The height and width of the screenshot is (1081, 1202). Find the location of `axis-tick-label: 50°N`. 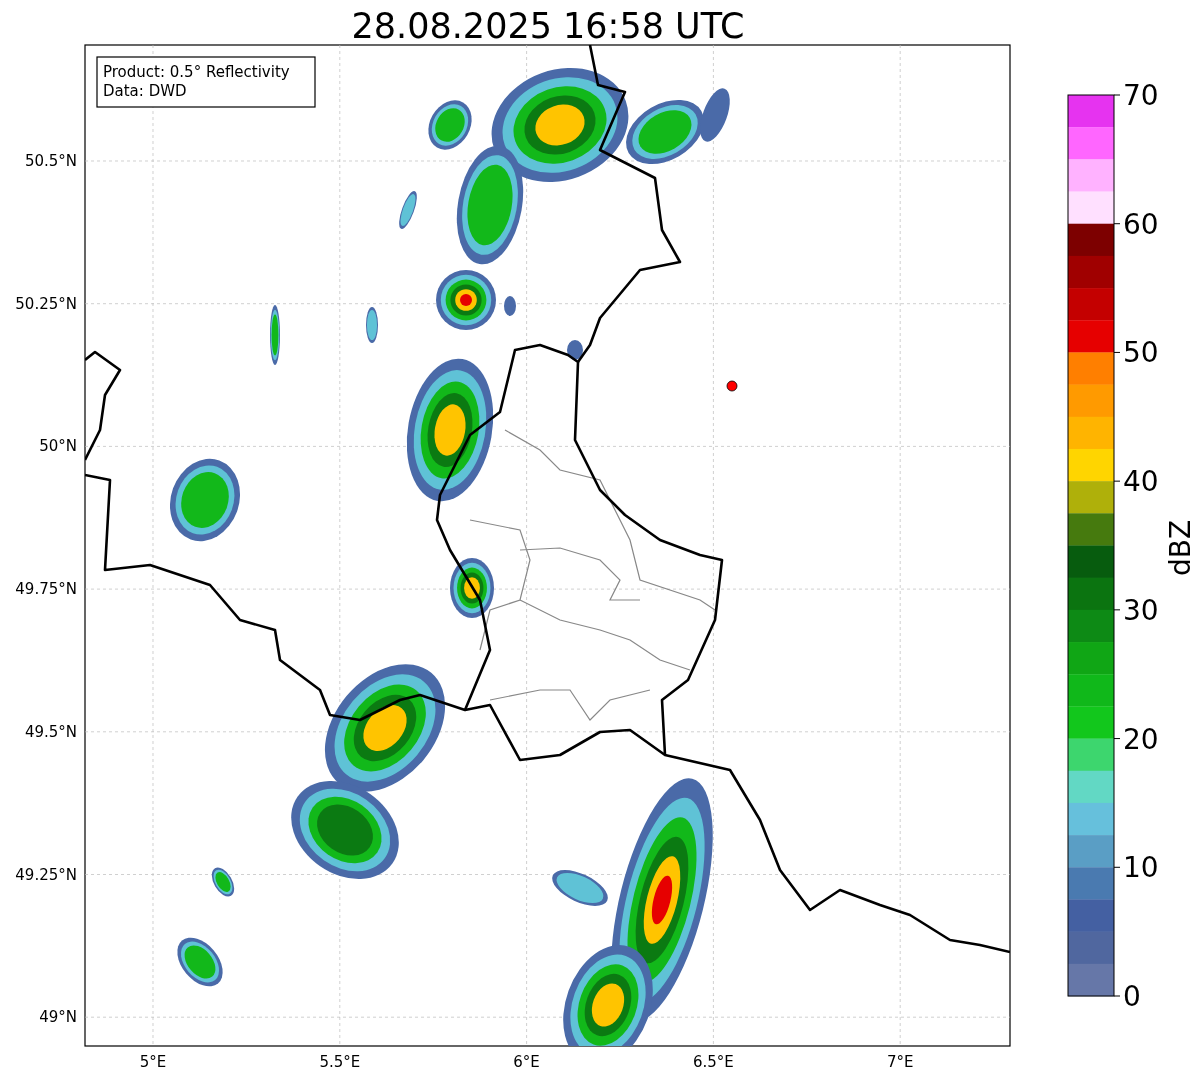

axis-tick-label: 50°N is located at coordinates (58, 446).